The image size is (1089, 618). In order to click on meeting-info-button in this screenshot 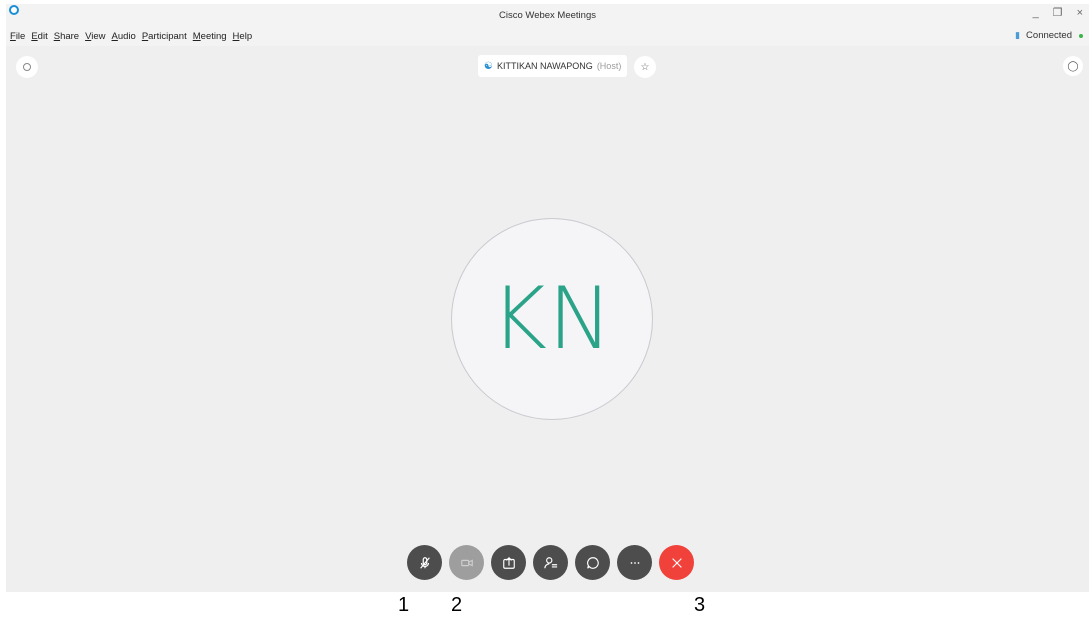, I will do `click(27, 67)`.